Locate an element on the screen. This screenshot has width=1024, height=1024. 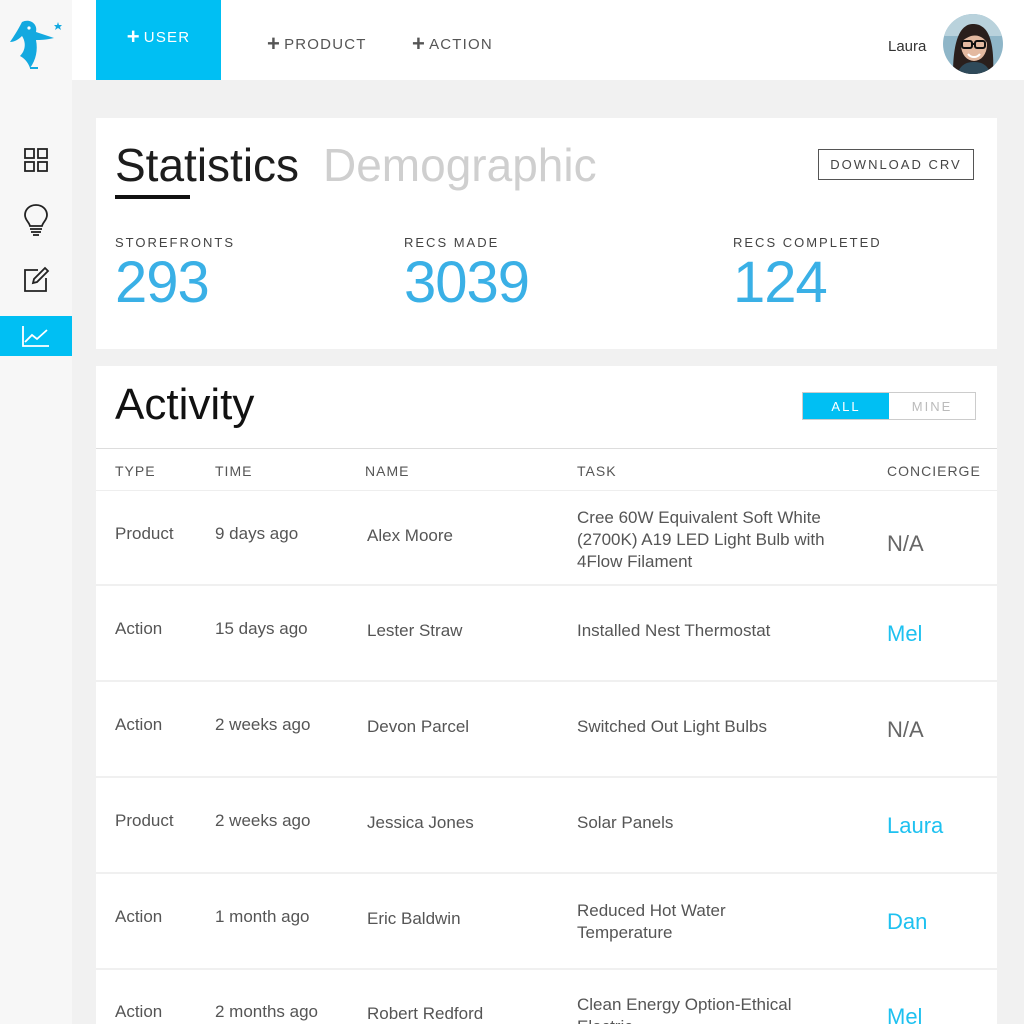
cell-time: 15 days ago is located at coordinates (261, 628).